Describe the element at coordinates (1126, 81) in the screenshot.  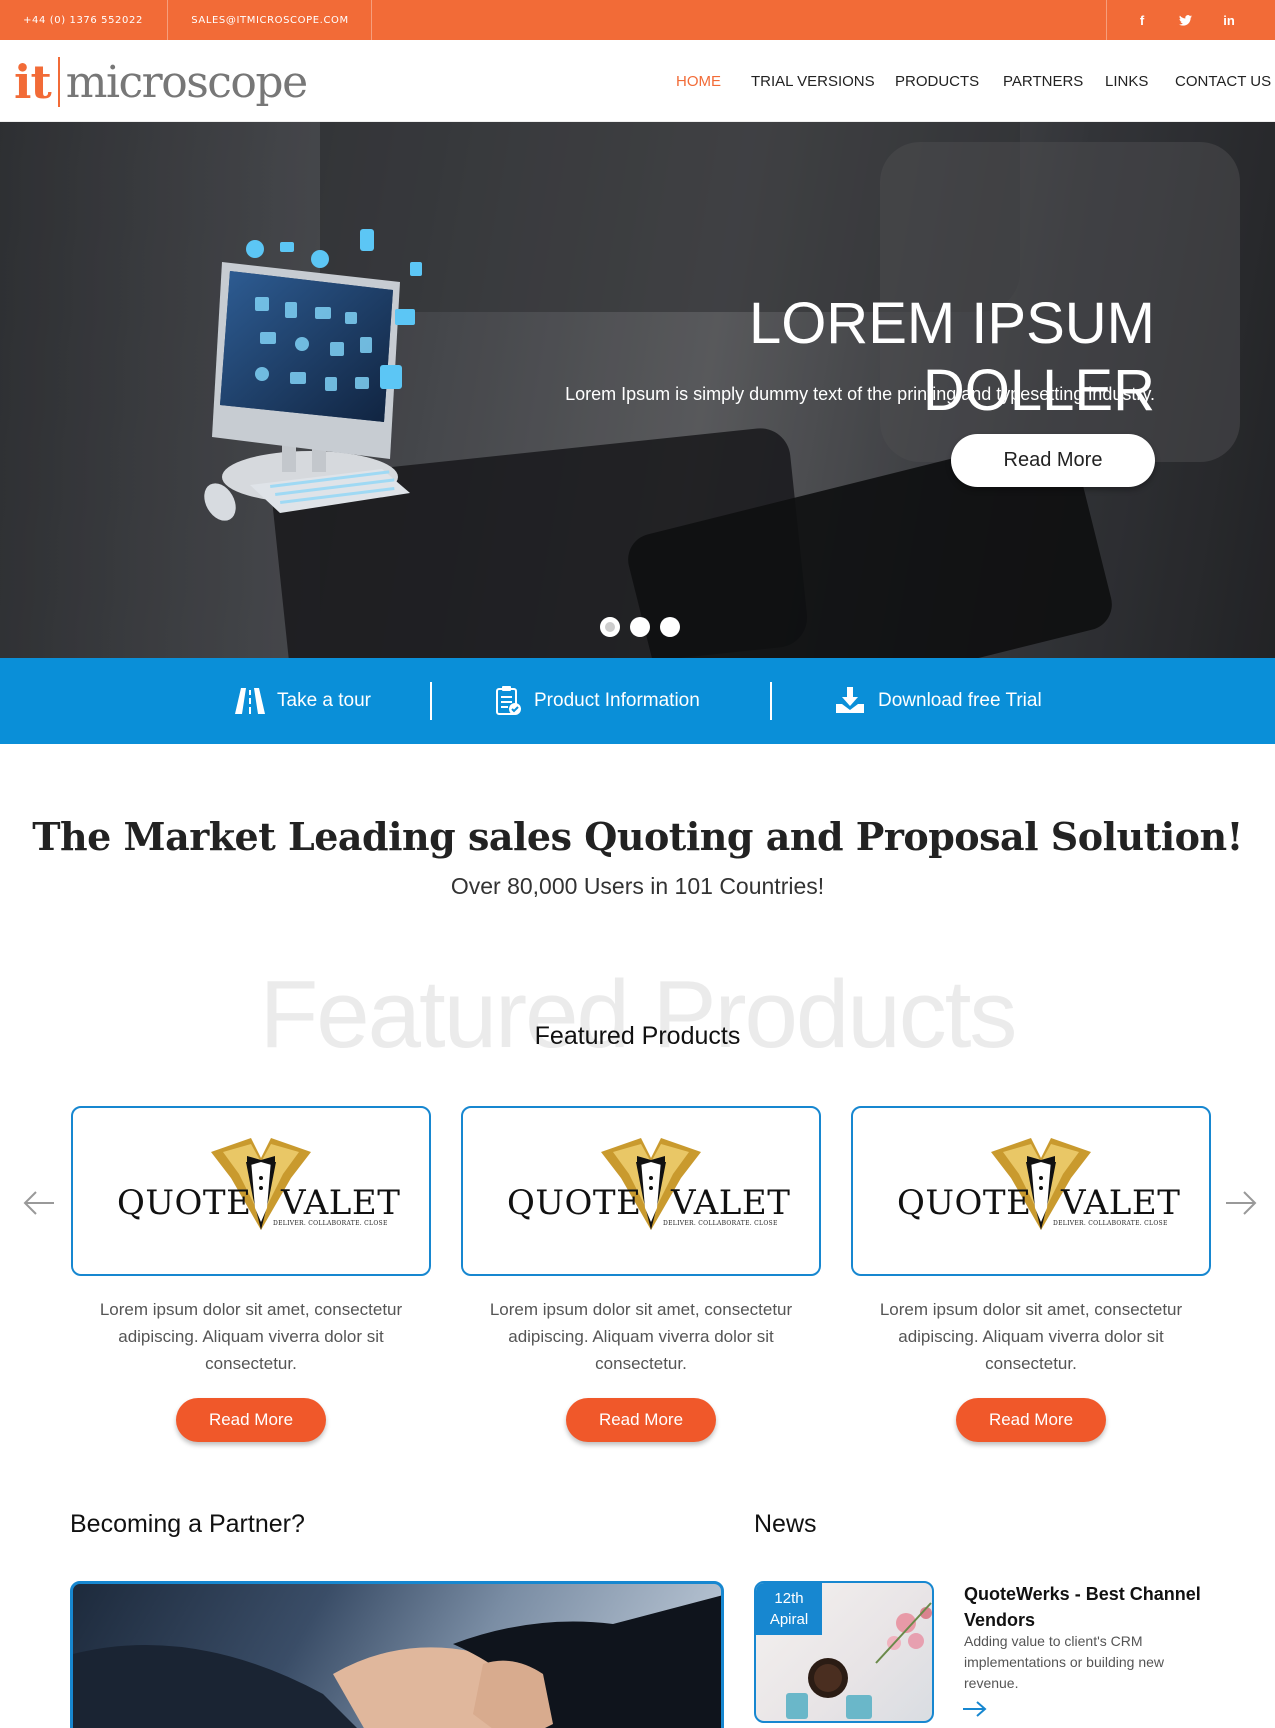
I see `nav-links: LINKS` at that location.